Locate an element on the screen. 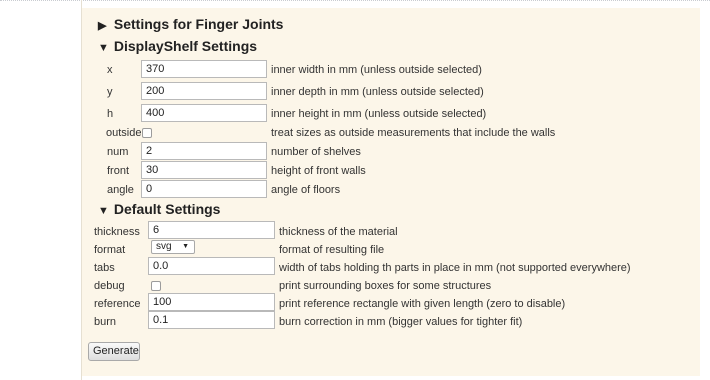 The height and width of the screenshot is (380, 710). top-dotted-border is located at coordinates (355, 0).